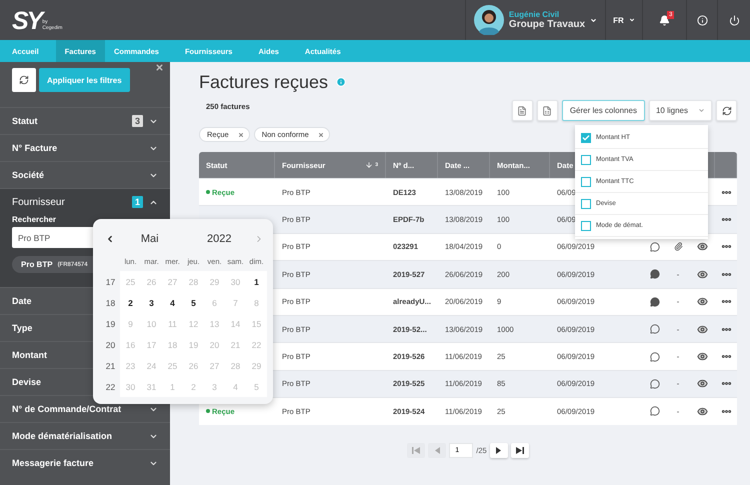 The width and height of the screenshot is (750, 485). I want to click on close-icon, so click(159, 67).